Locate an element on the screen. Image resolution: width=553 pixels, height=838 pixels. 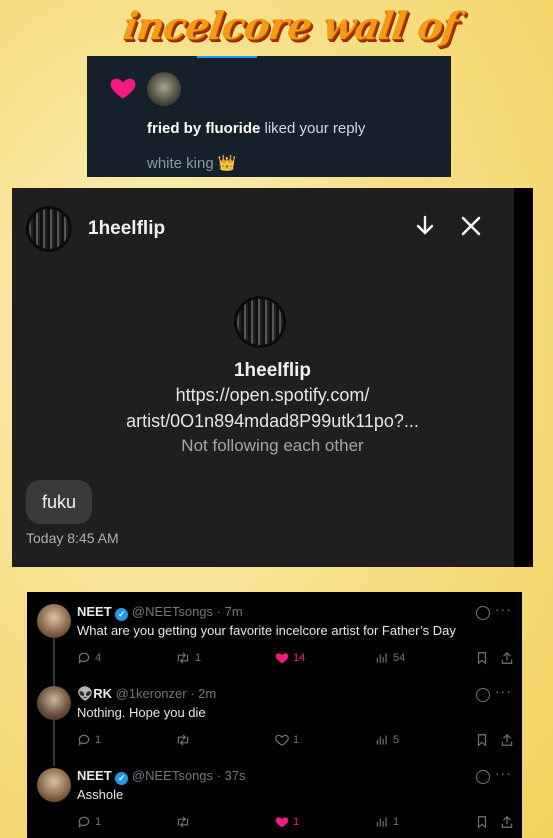
notification-text: fried by fluoride liked your reply is located at coordinates (256, 128).